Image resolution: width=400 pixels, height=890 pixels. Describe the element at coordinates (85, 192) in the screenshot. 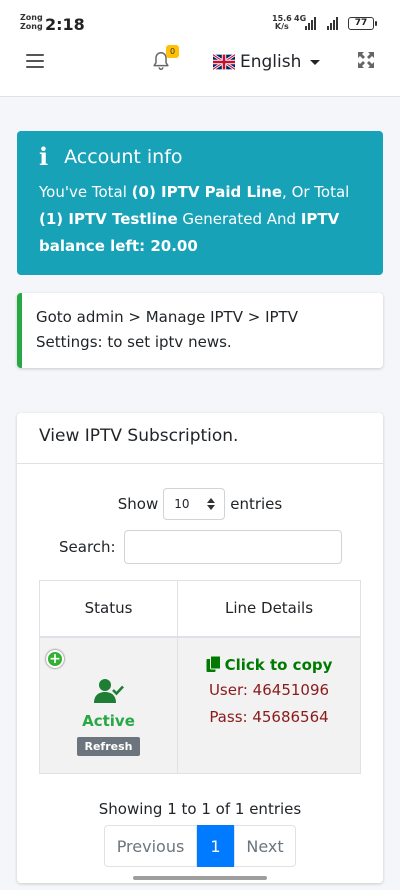

I see `info-text-part: You've Total` at that location.